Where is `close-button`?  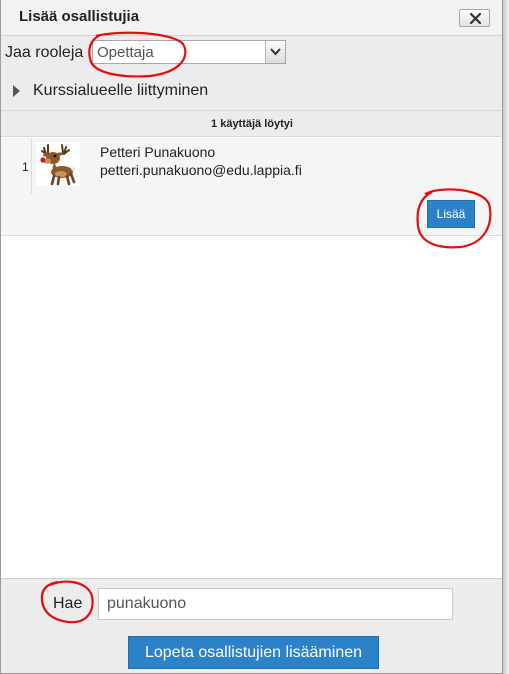
close-button is located at coordinates (474, 18).